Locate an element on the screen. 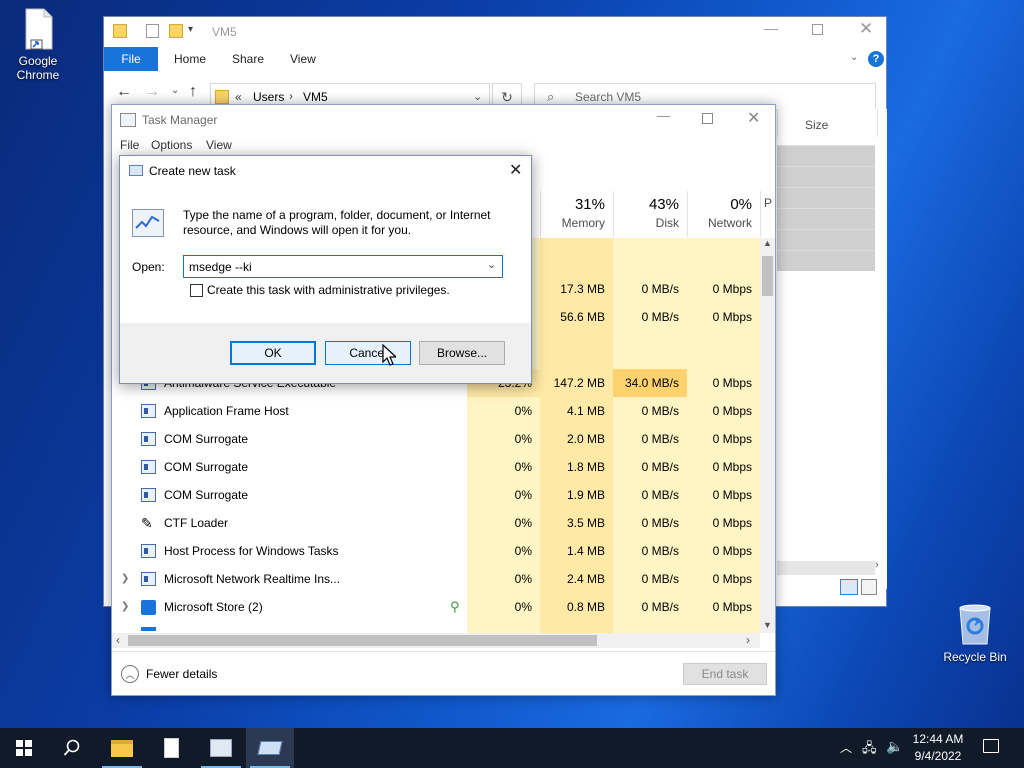 The width and height of the screenshot is (1024, 768). app-window-icon is located at coordinates (148, 467).